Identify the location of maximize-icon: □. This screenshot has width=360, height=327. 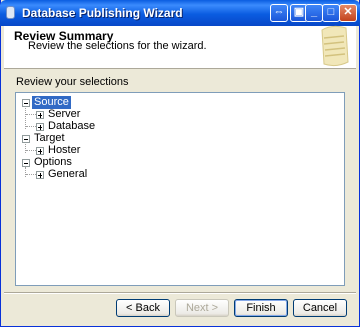
(331, 13).